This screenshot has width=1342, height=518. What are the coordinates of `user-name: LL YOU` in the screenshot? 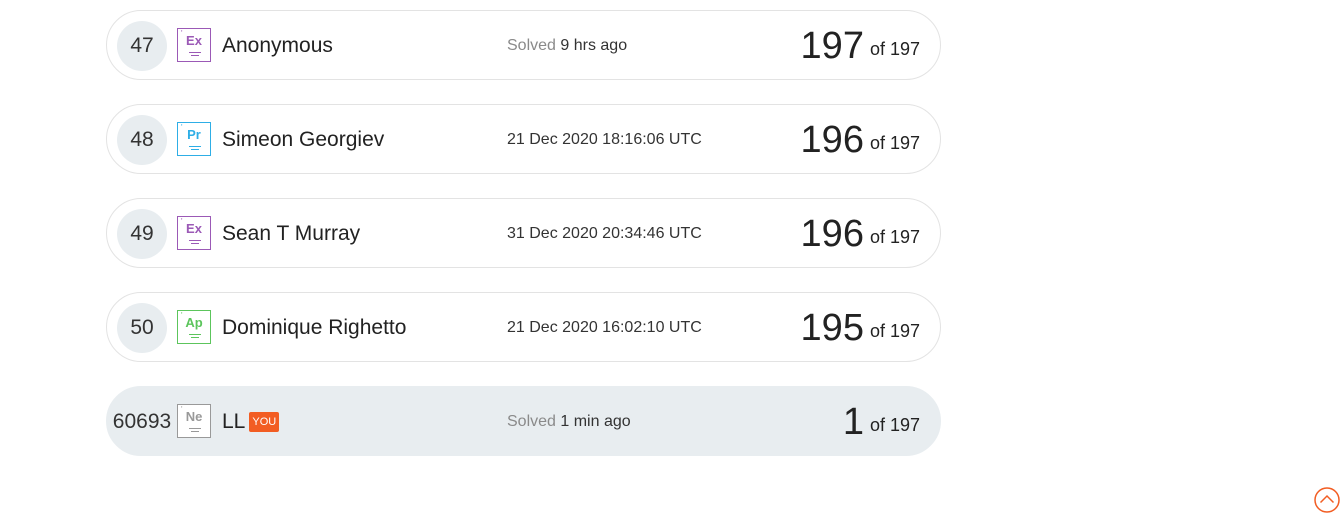 It's located at (251, 421).